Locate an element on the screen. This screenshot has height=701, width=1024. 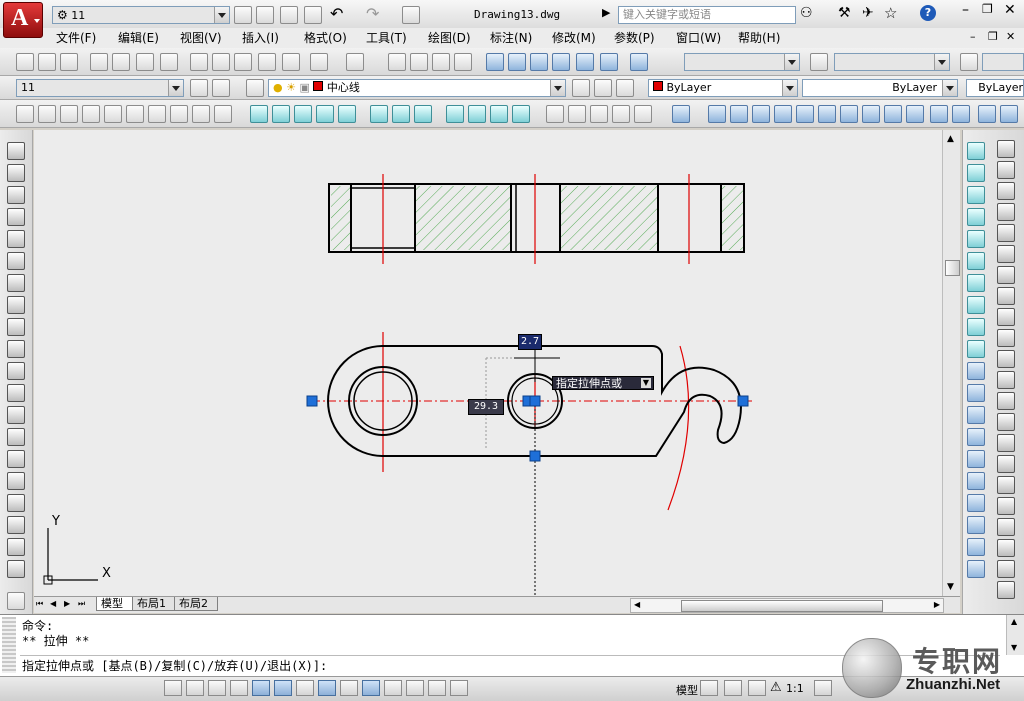
fillet-icon is located at coordinates (1006, 464).